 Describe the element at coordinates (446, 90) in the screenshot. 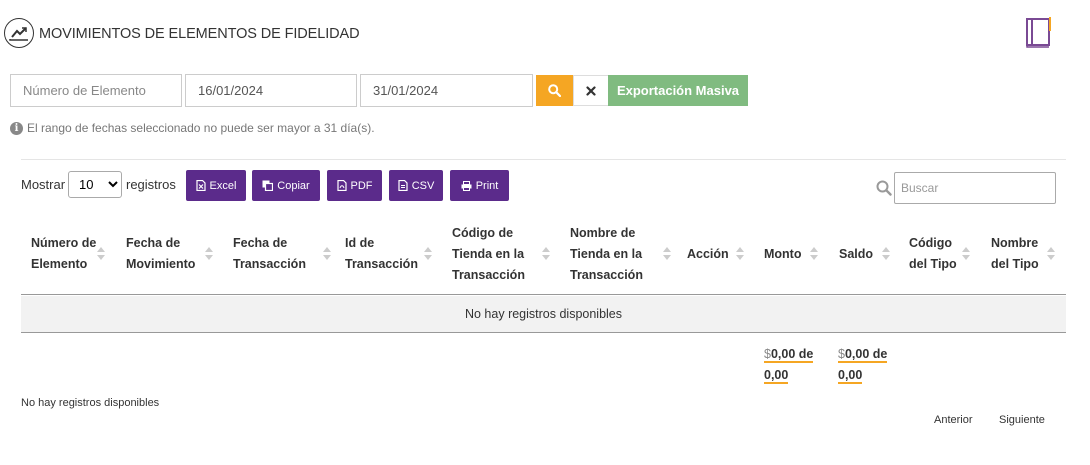

I see `date-to-input` at that location.